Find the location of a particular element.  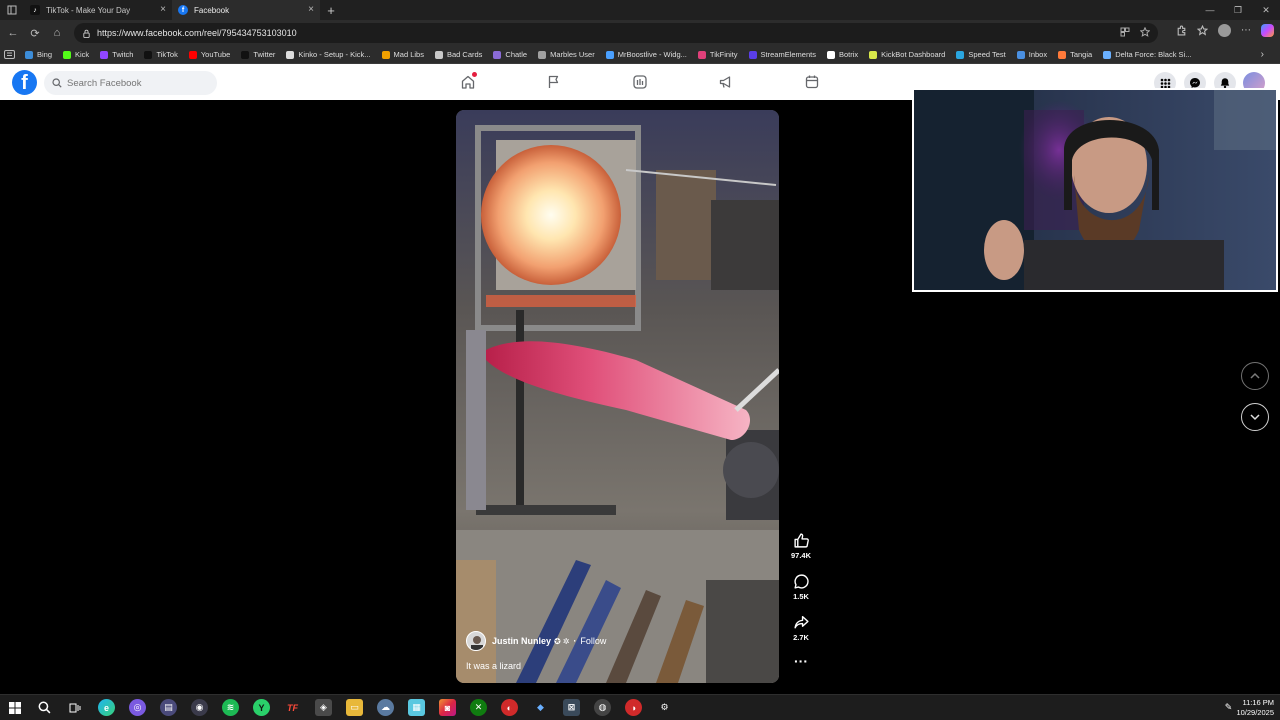

app-icon: ▤ is located at coordinates (168, 707).